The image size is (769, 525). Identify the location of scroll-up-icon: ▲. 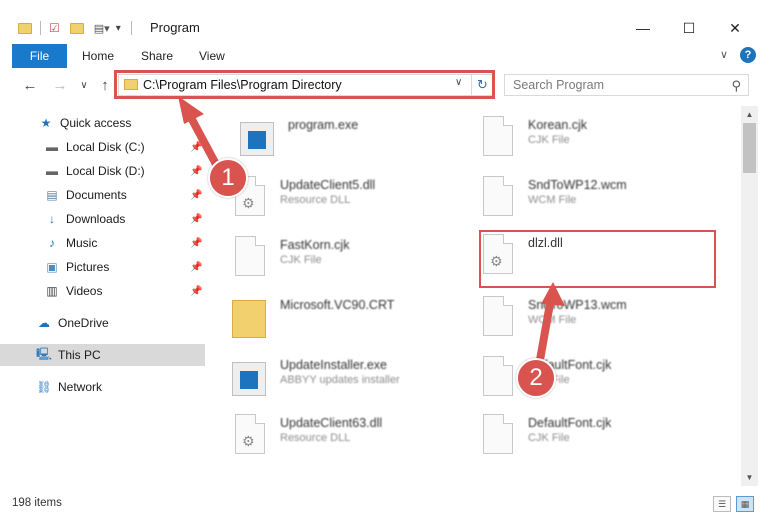
(749, 114).